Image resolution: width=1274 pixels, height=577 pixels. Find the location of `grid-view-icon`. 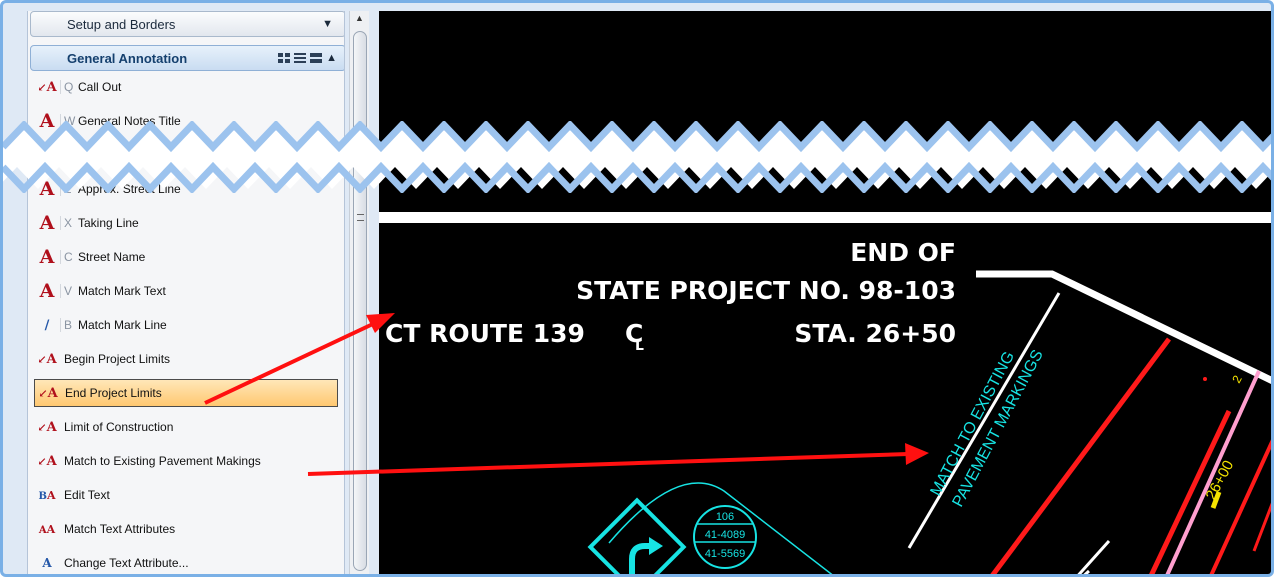

grid-view-icon is located at coordinates (284, 58).